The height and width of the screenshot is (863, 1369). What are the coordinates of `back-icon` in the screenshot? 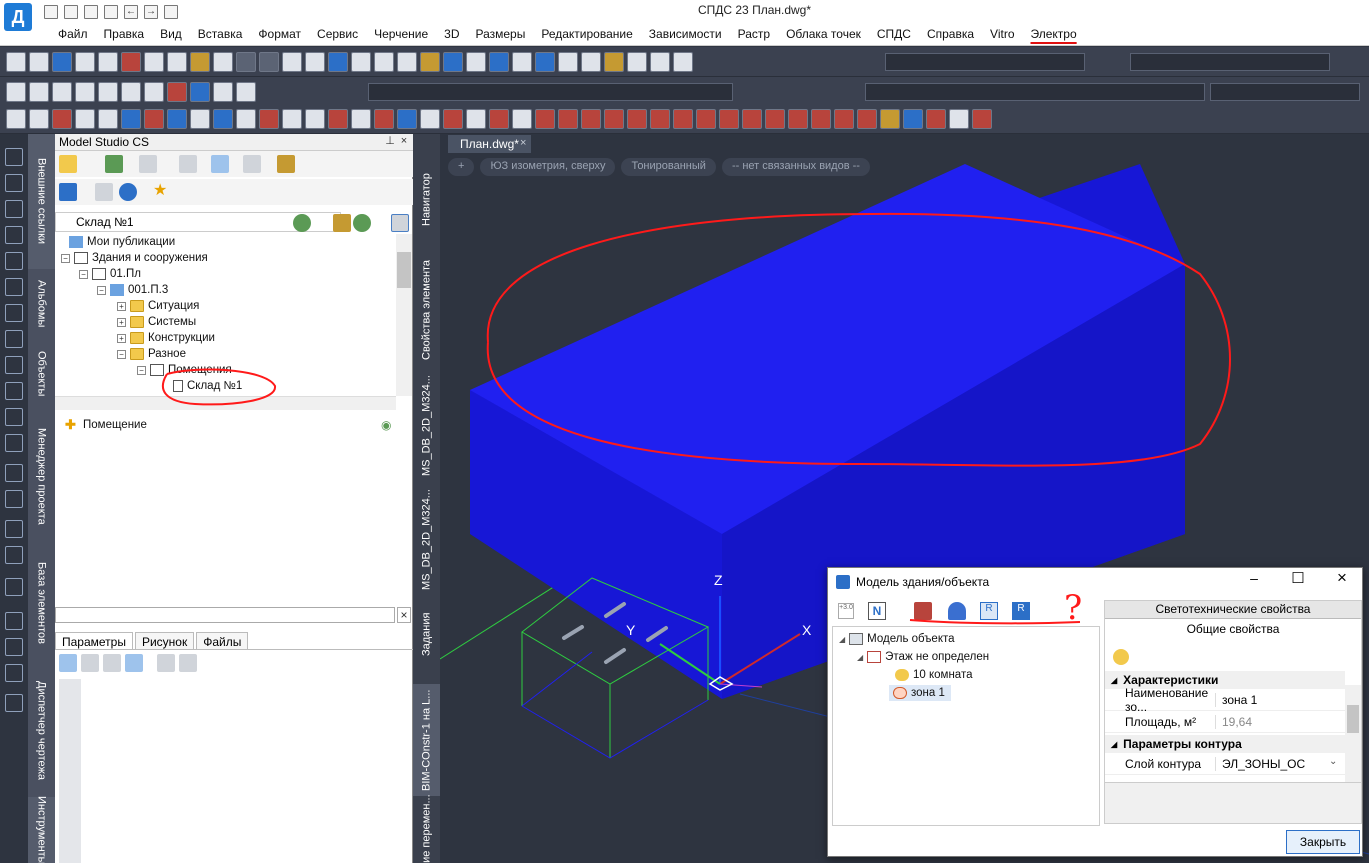 It's located at (302, 223).